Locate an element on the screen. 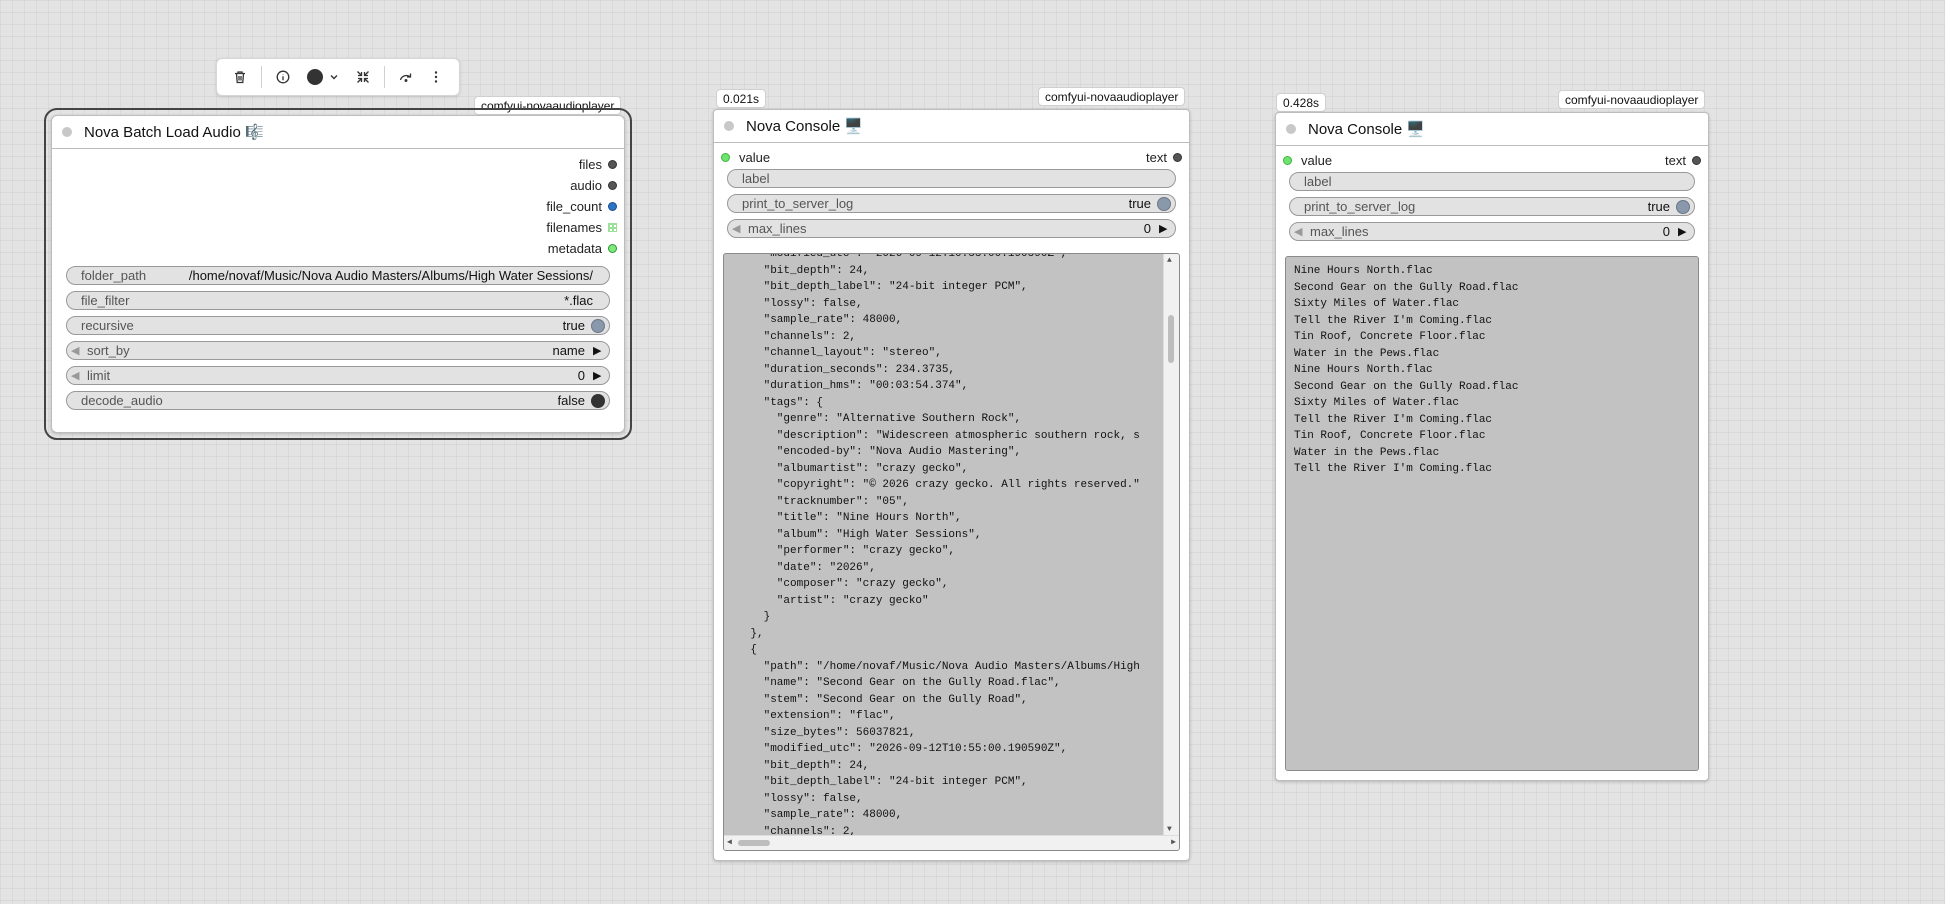  scroll-down-icon: ▼ is located at coordinates (1169, 829).